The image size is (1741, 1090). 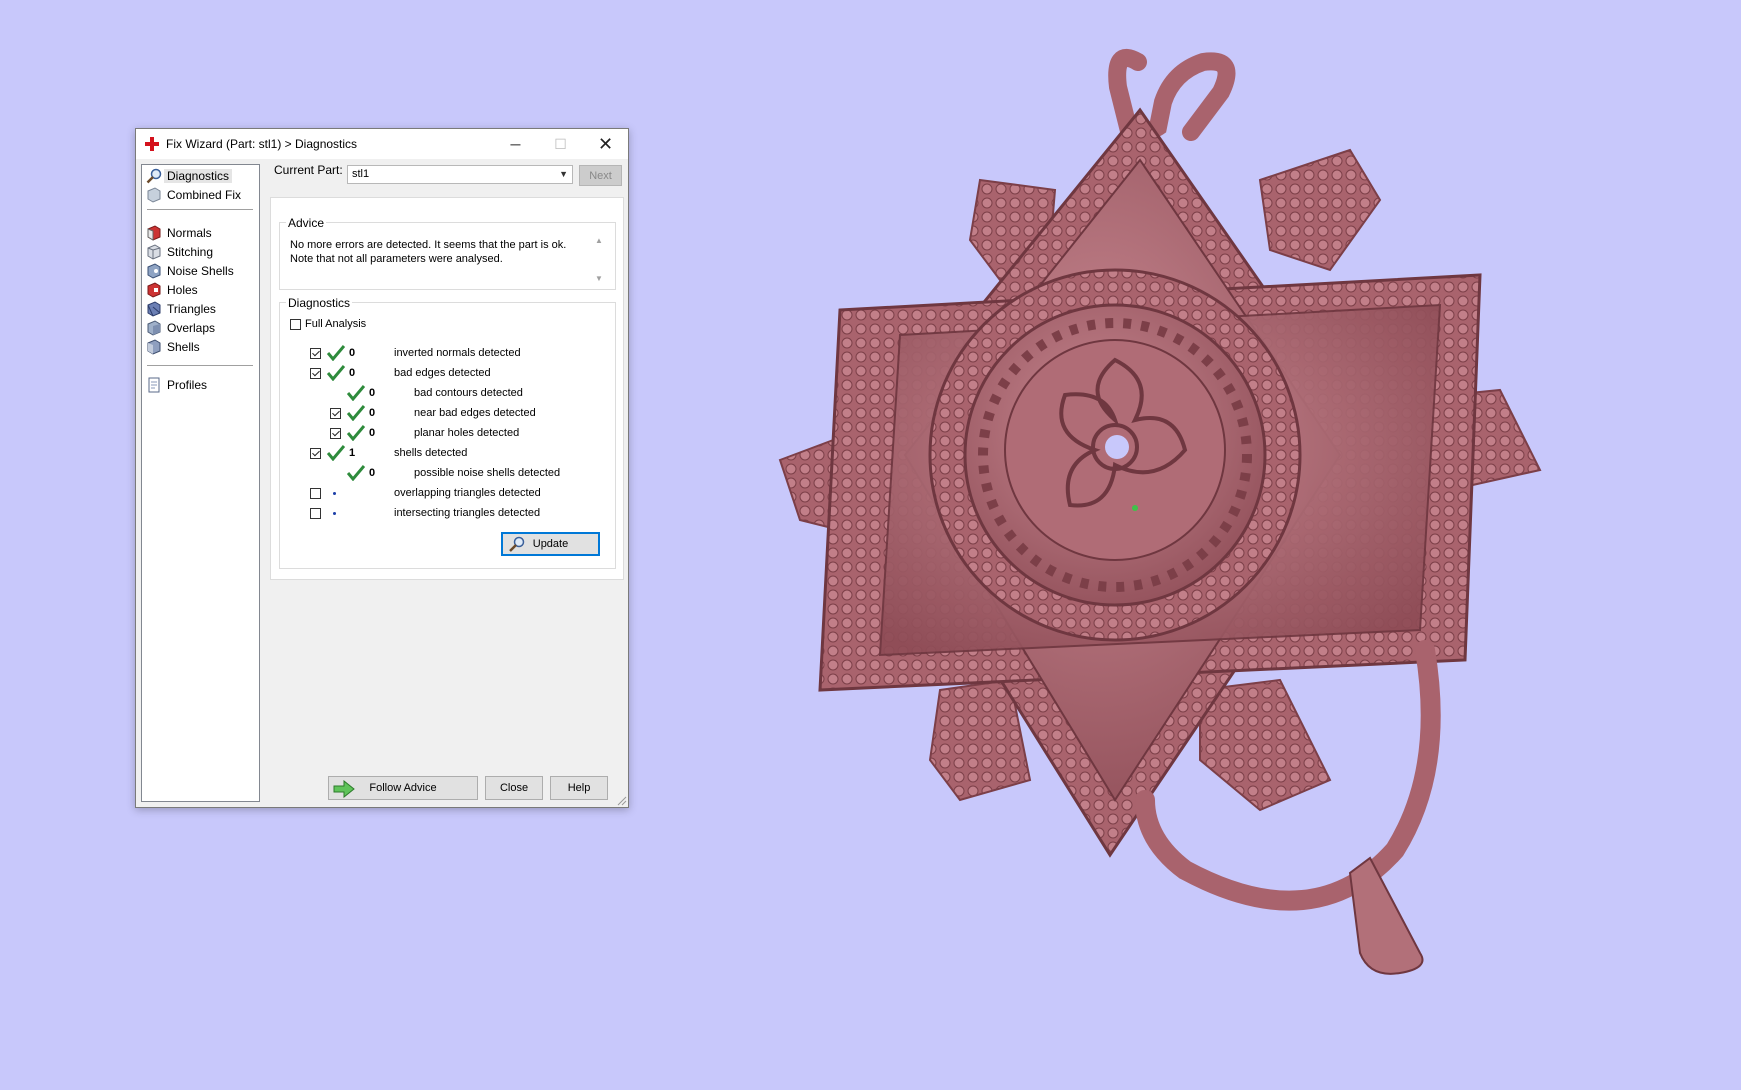 I want to click on normals-cube-icon, so click(x=154, y=233).